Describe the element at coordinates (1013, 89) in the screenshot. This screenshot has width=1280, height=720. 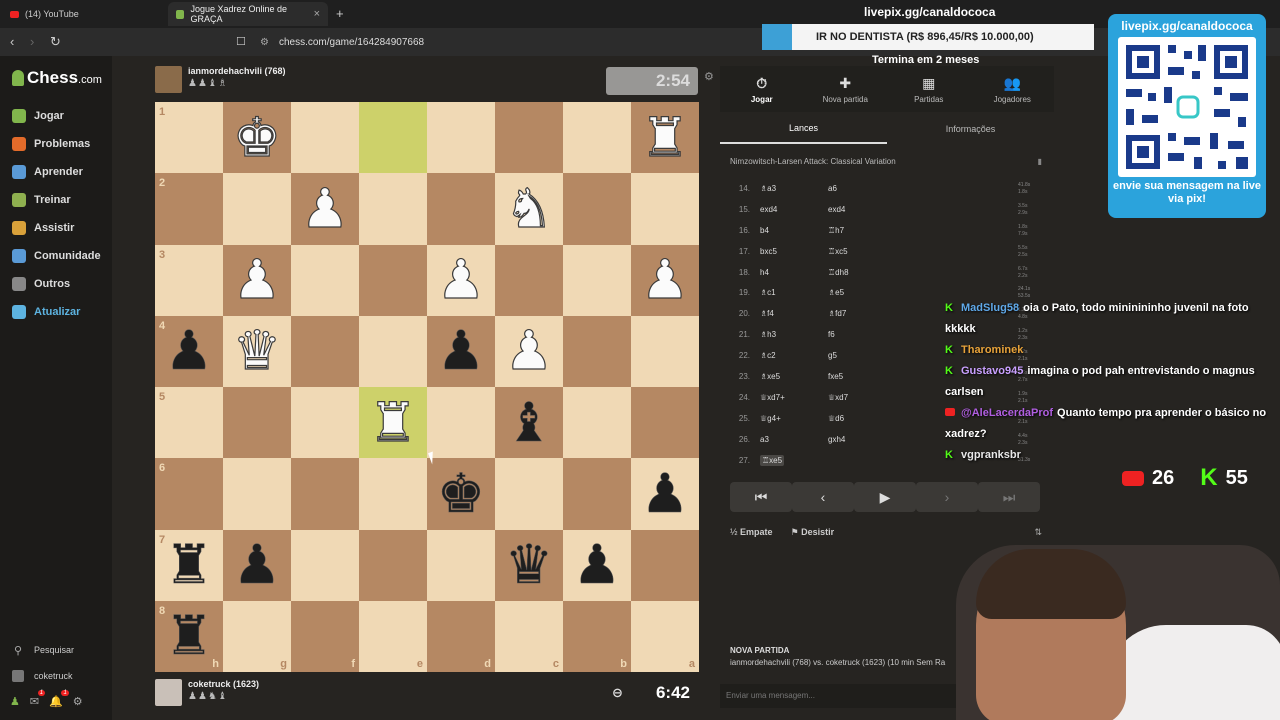
I see `panel-tab-jogadores: 👥 Jogadores` at that location.